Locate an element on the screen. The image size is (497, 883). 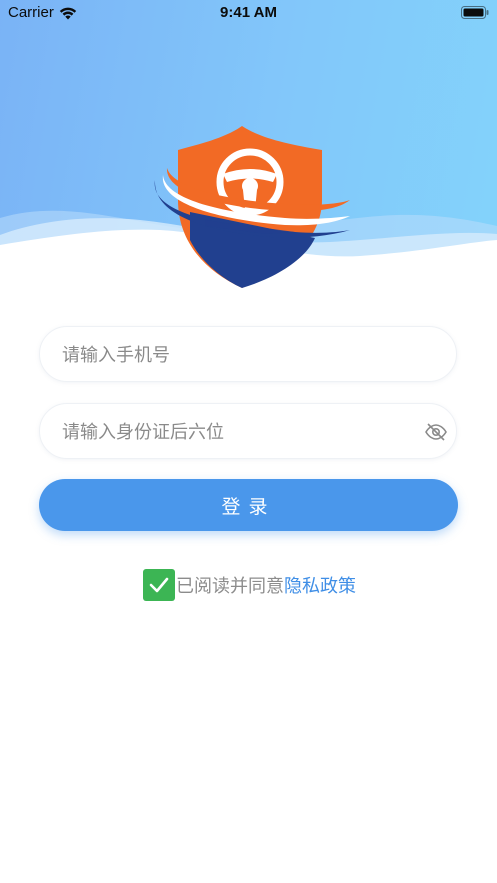
checkmark-icon is located at coordinates (159, 585).